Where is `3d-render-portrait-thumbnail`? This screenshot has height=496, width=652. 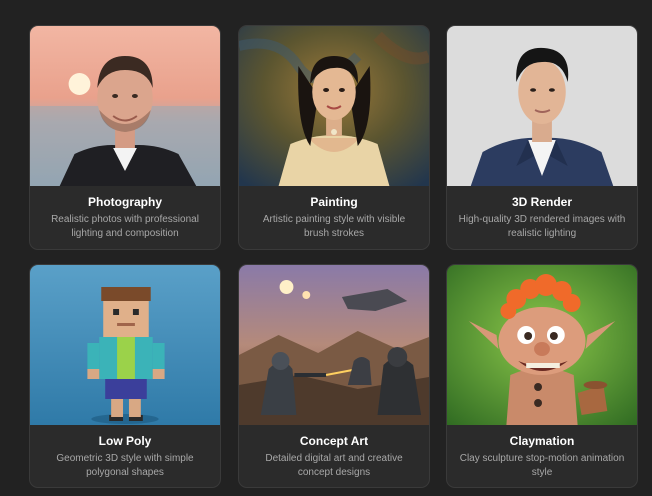
3d-render-portrait-thumbnail is located at coordinates (542, 106).